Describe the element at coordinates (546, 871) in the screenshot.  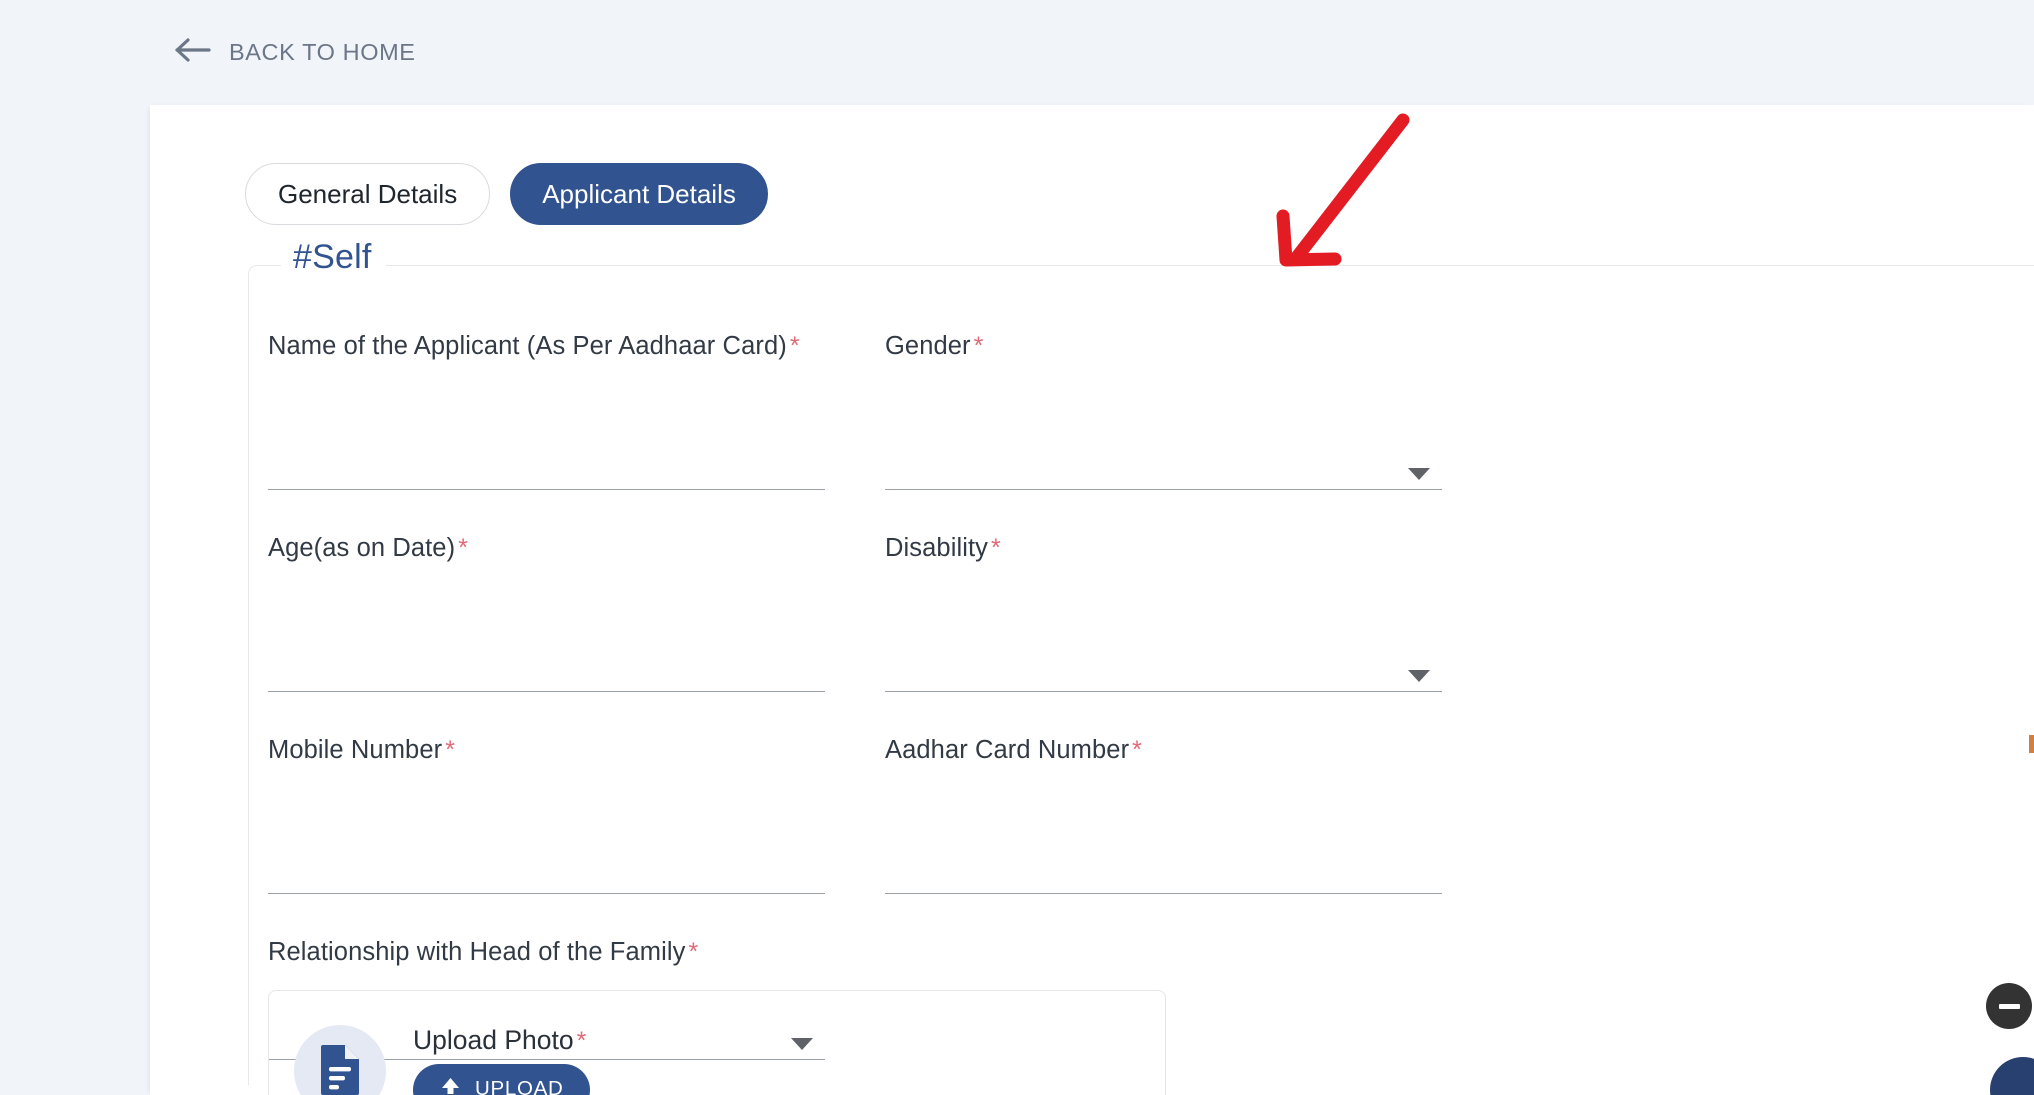
I see `input-mobile-number` at that location.